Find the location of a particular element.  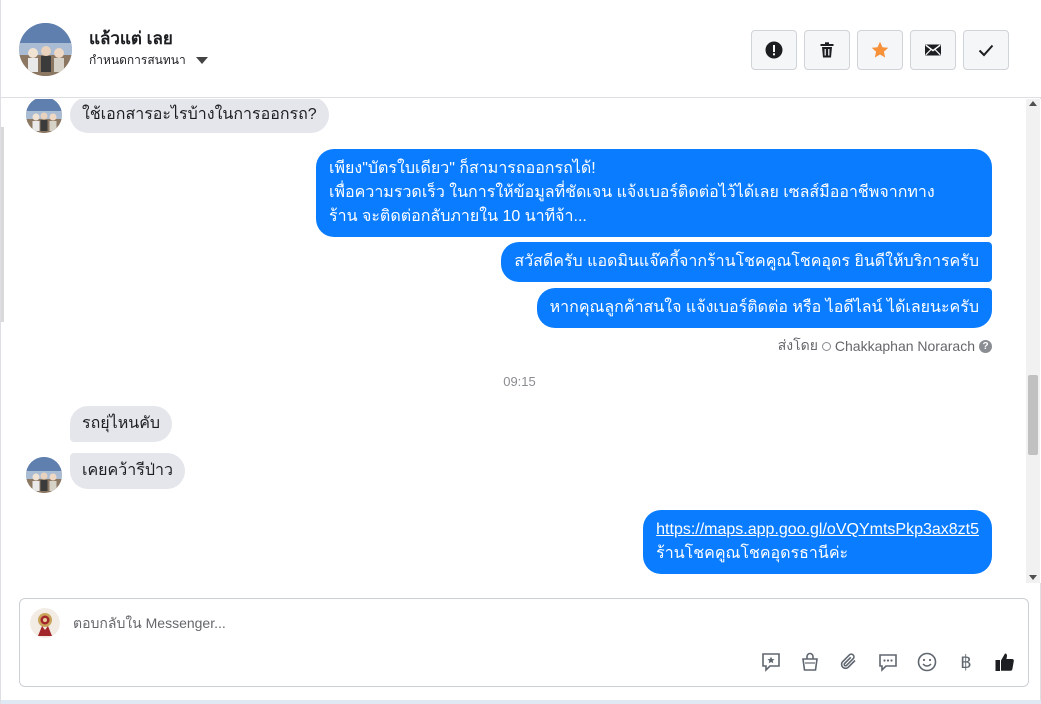

message-timestamp: 09:15 is located at coordinates (521, 381).